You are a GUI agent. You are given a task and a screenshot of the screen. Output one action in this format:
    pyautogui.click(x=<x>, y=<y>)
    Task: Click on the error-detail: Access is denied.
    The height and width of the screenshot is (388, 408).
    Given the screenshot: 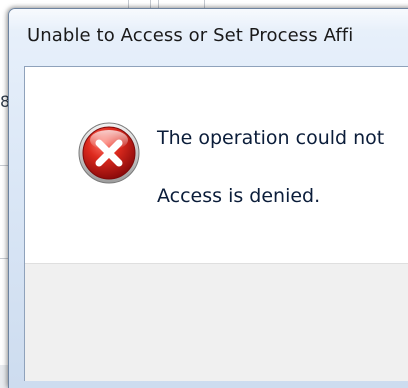 What is the action you would take?
    pyautogui.click(x=239, y=196)
    